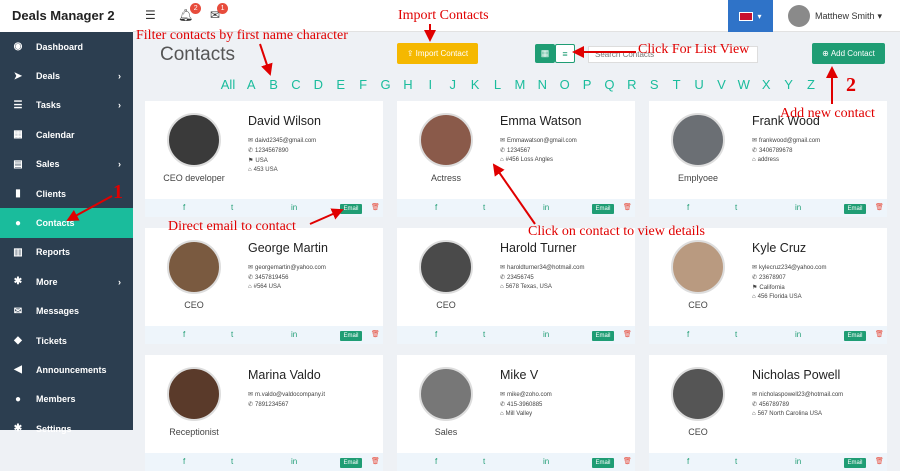  What do you see at coordinates (788, 84) in the screenshot?
I see `letter-filter-y: Y` at bounding box center [788, 84].